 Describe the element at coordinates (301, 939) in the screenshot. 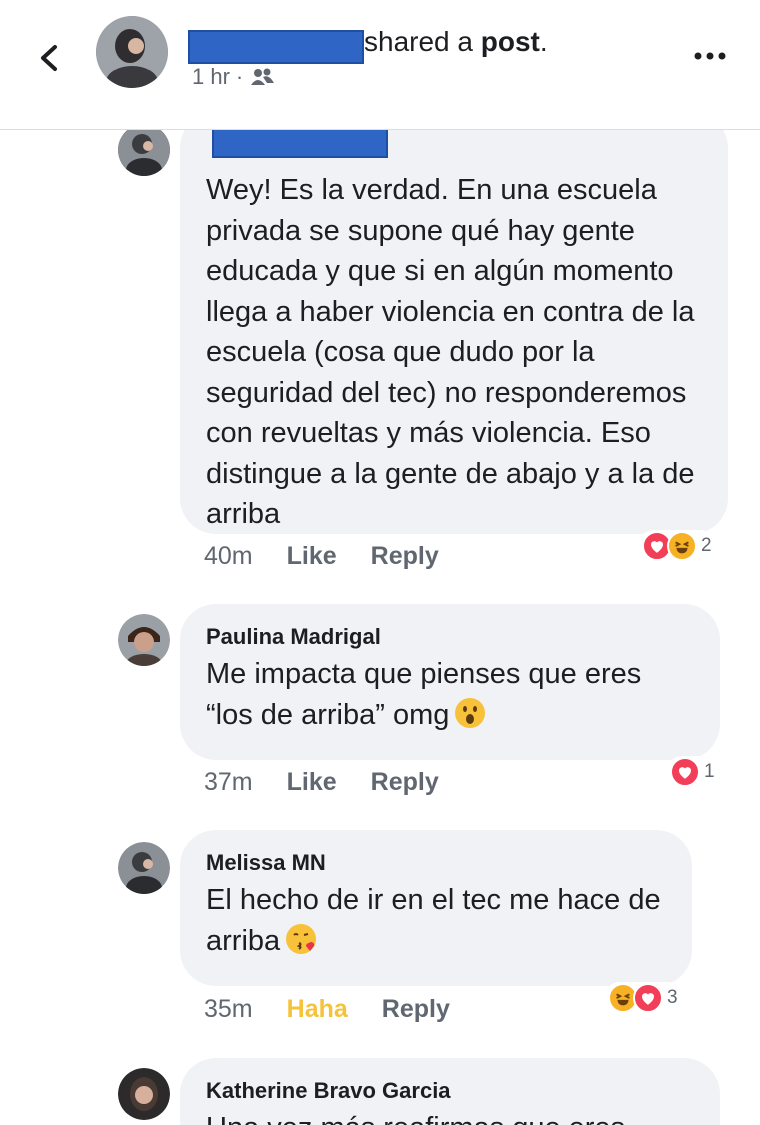

I see `face-blowing-kiss-emoji-icon` at that location.